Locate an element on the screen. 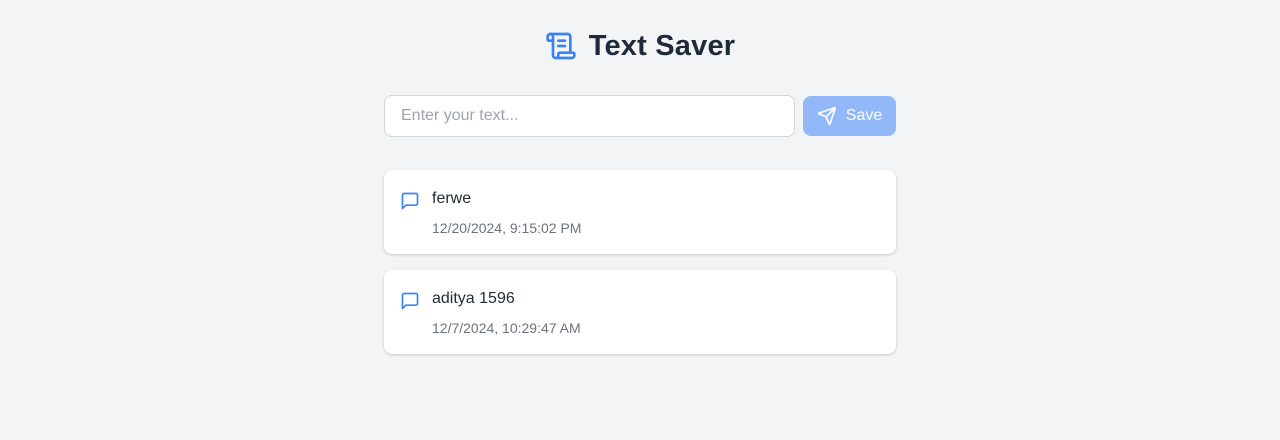  entry-text: aditya 1596 is located at coordinates (473, 298).